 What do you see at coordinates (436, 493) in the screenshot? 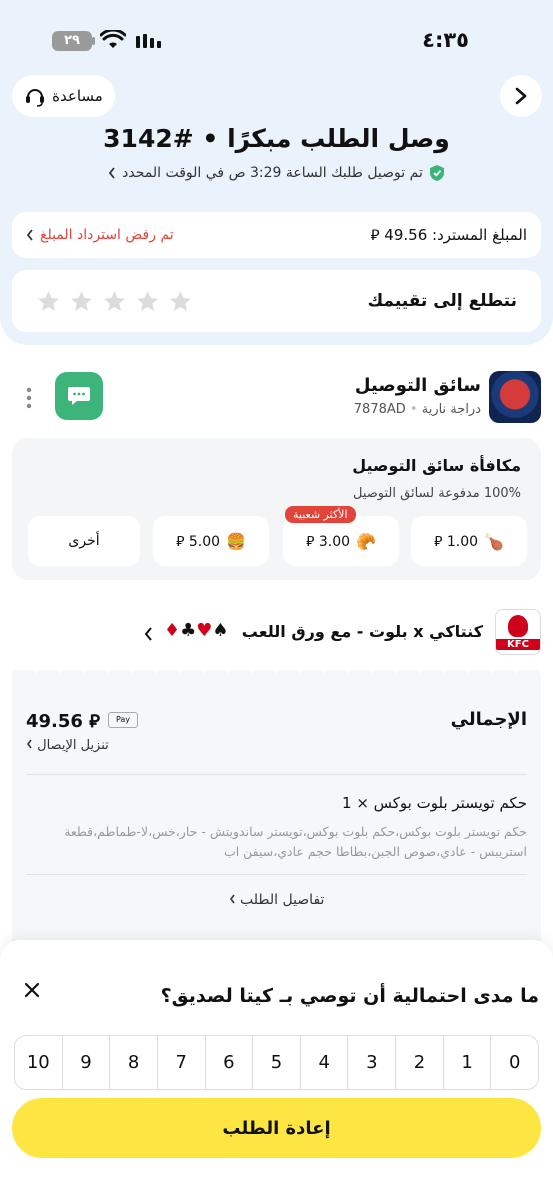
I see `tip-subtitle: 100% مدفوعة لسائق التوصيل` at bounding box center [436, 493].